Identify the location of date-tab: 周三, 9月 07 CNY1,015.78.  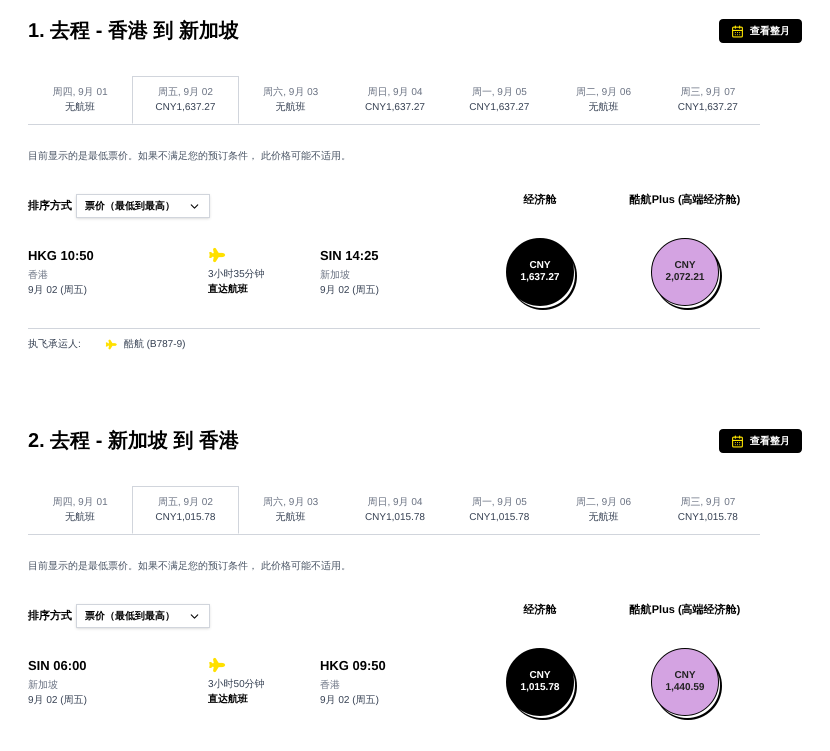
(708, 510).